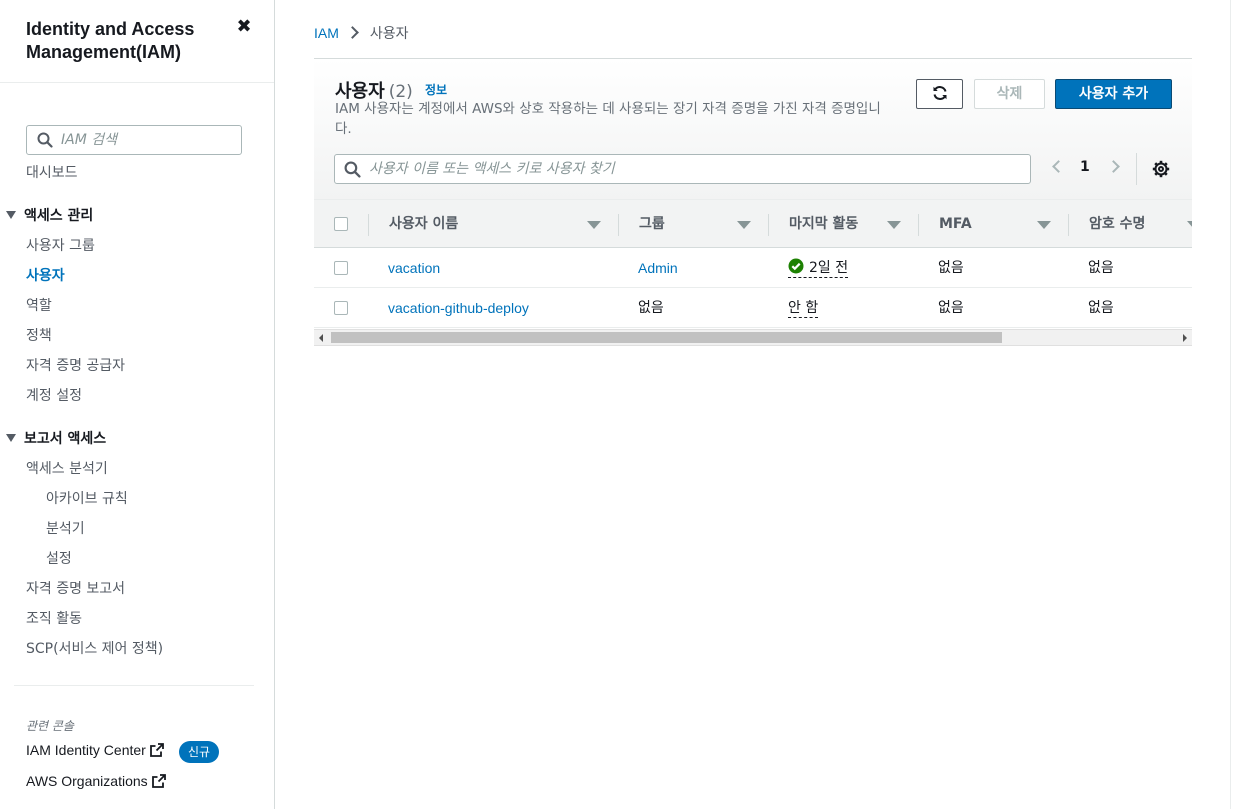  What do you see at coordinates (87, 781) in the screenshot?
I see `link-label: AWS Organizations` at bounding box center [87, 781].